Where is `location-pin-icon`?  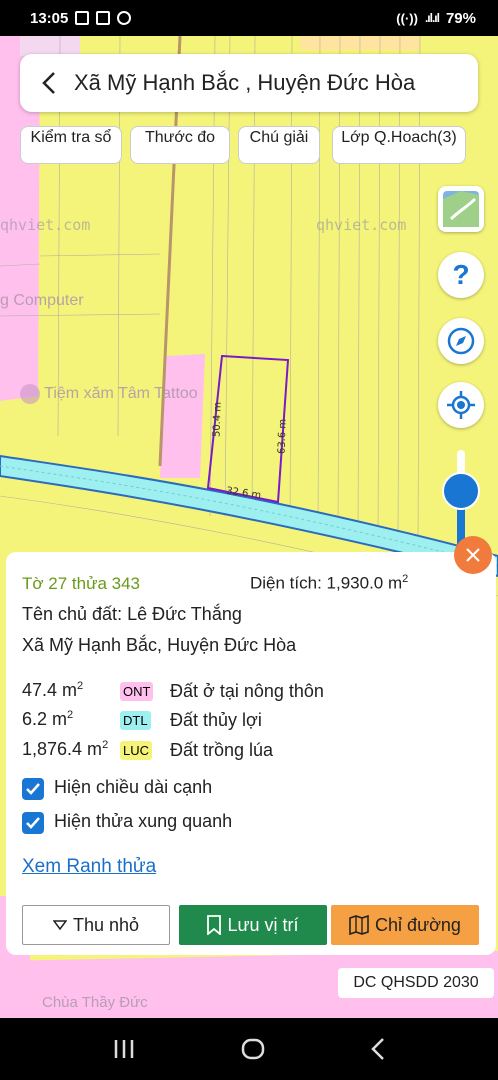
location-pin-icon is located at coordinates (30, 394).